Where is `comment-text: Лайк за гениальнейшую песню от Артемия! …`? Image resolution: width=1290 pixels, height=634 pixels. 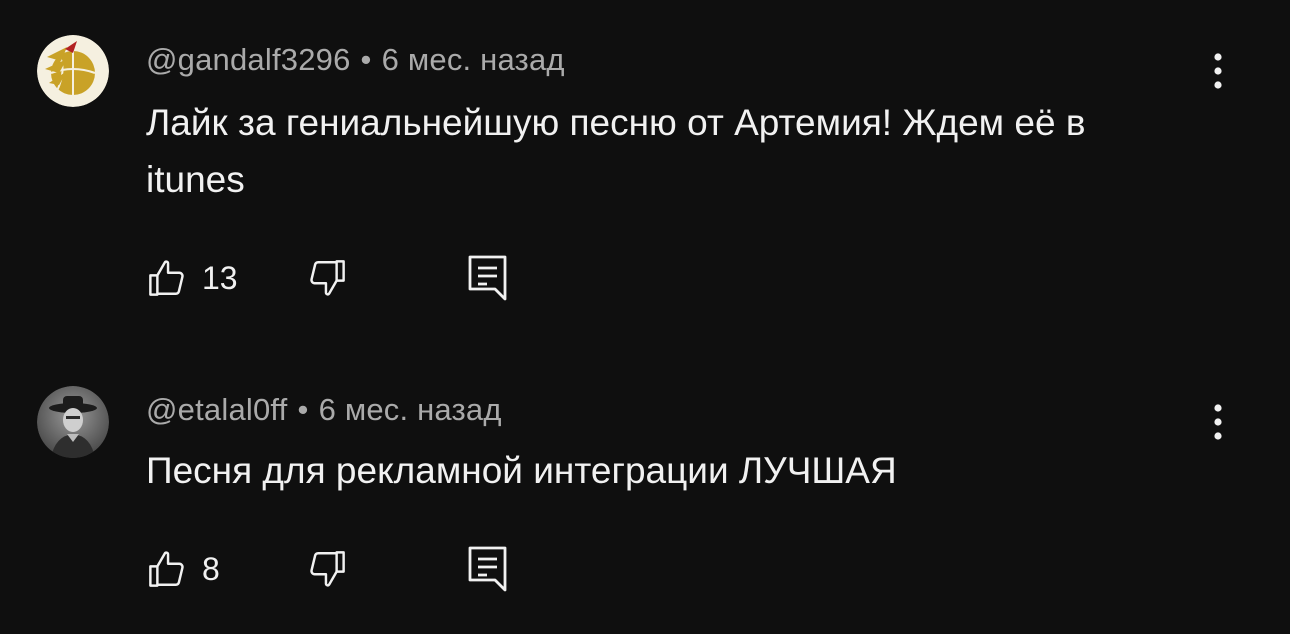
comment-text: Лайк за гениальнейшую песню от Артемия! … is located at coordinates (616, 151).